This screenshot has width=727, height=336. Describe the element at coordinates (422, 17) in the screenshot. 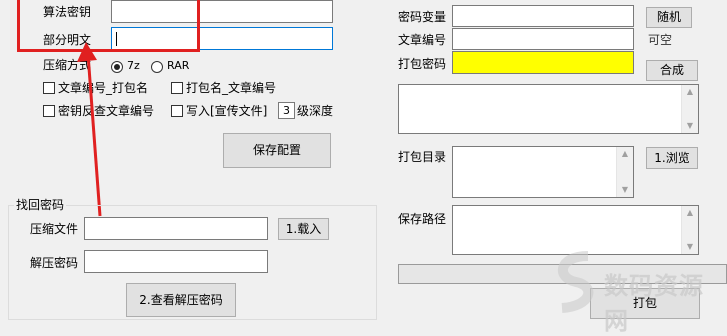

I see `pwd-var-label: 密码变量` at that location.